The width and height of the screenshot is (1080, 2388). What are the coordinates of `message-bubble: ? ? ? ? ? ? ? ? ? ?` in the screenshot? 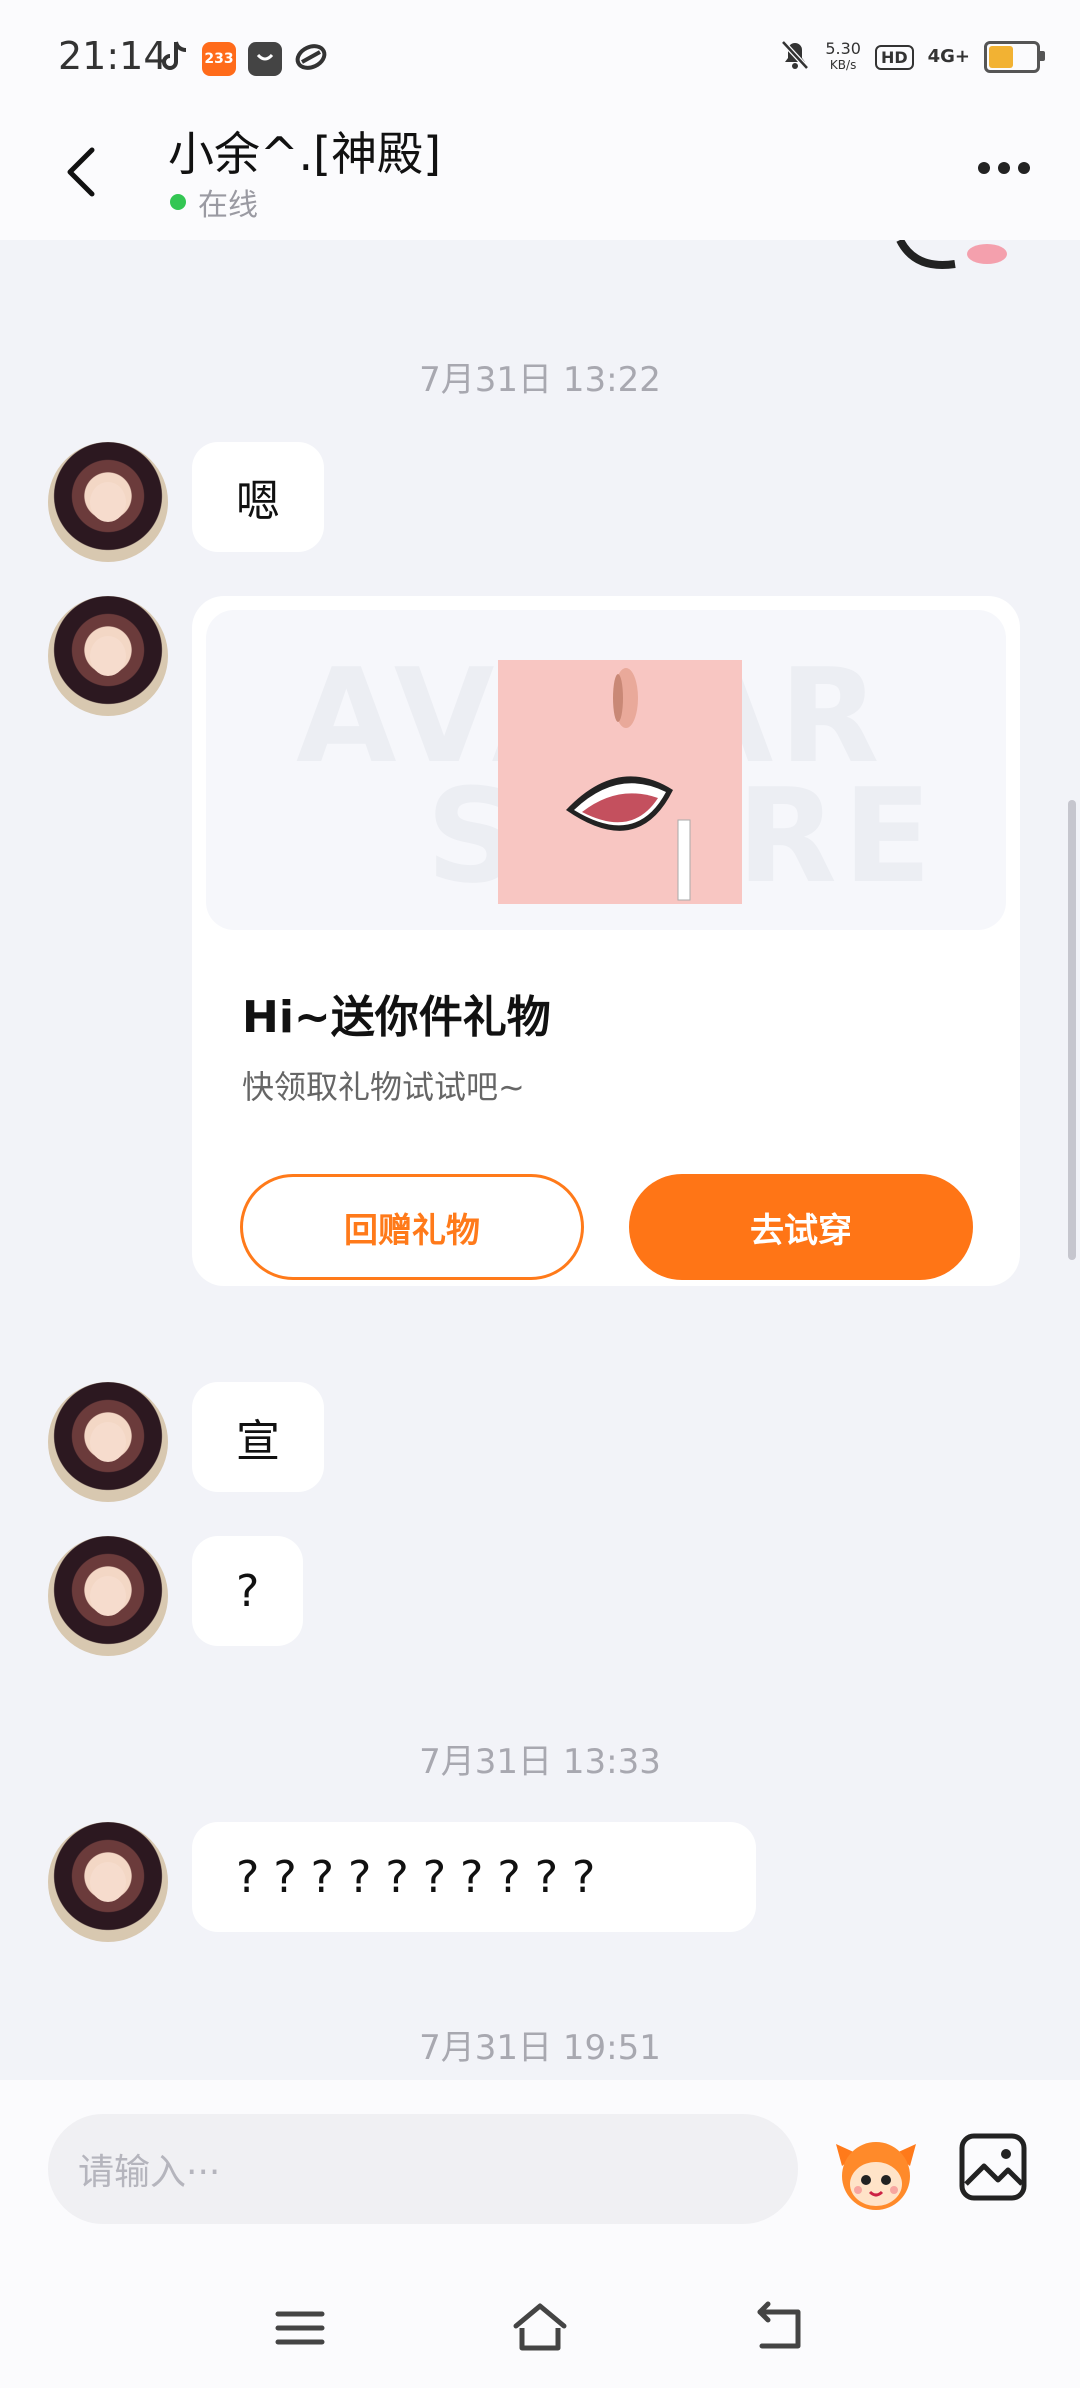 It's located at (474, 1877).